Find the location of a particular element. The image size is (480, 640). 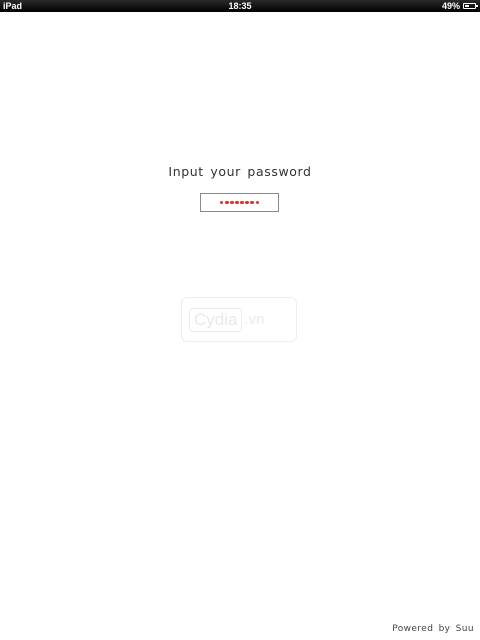

battery-icon is located at coordinates (470, 6).